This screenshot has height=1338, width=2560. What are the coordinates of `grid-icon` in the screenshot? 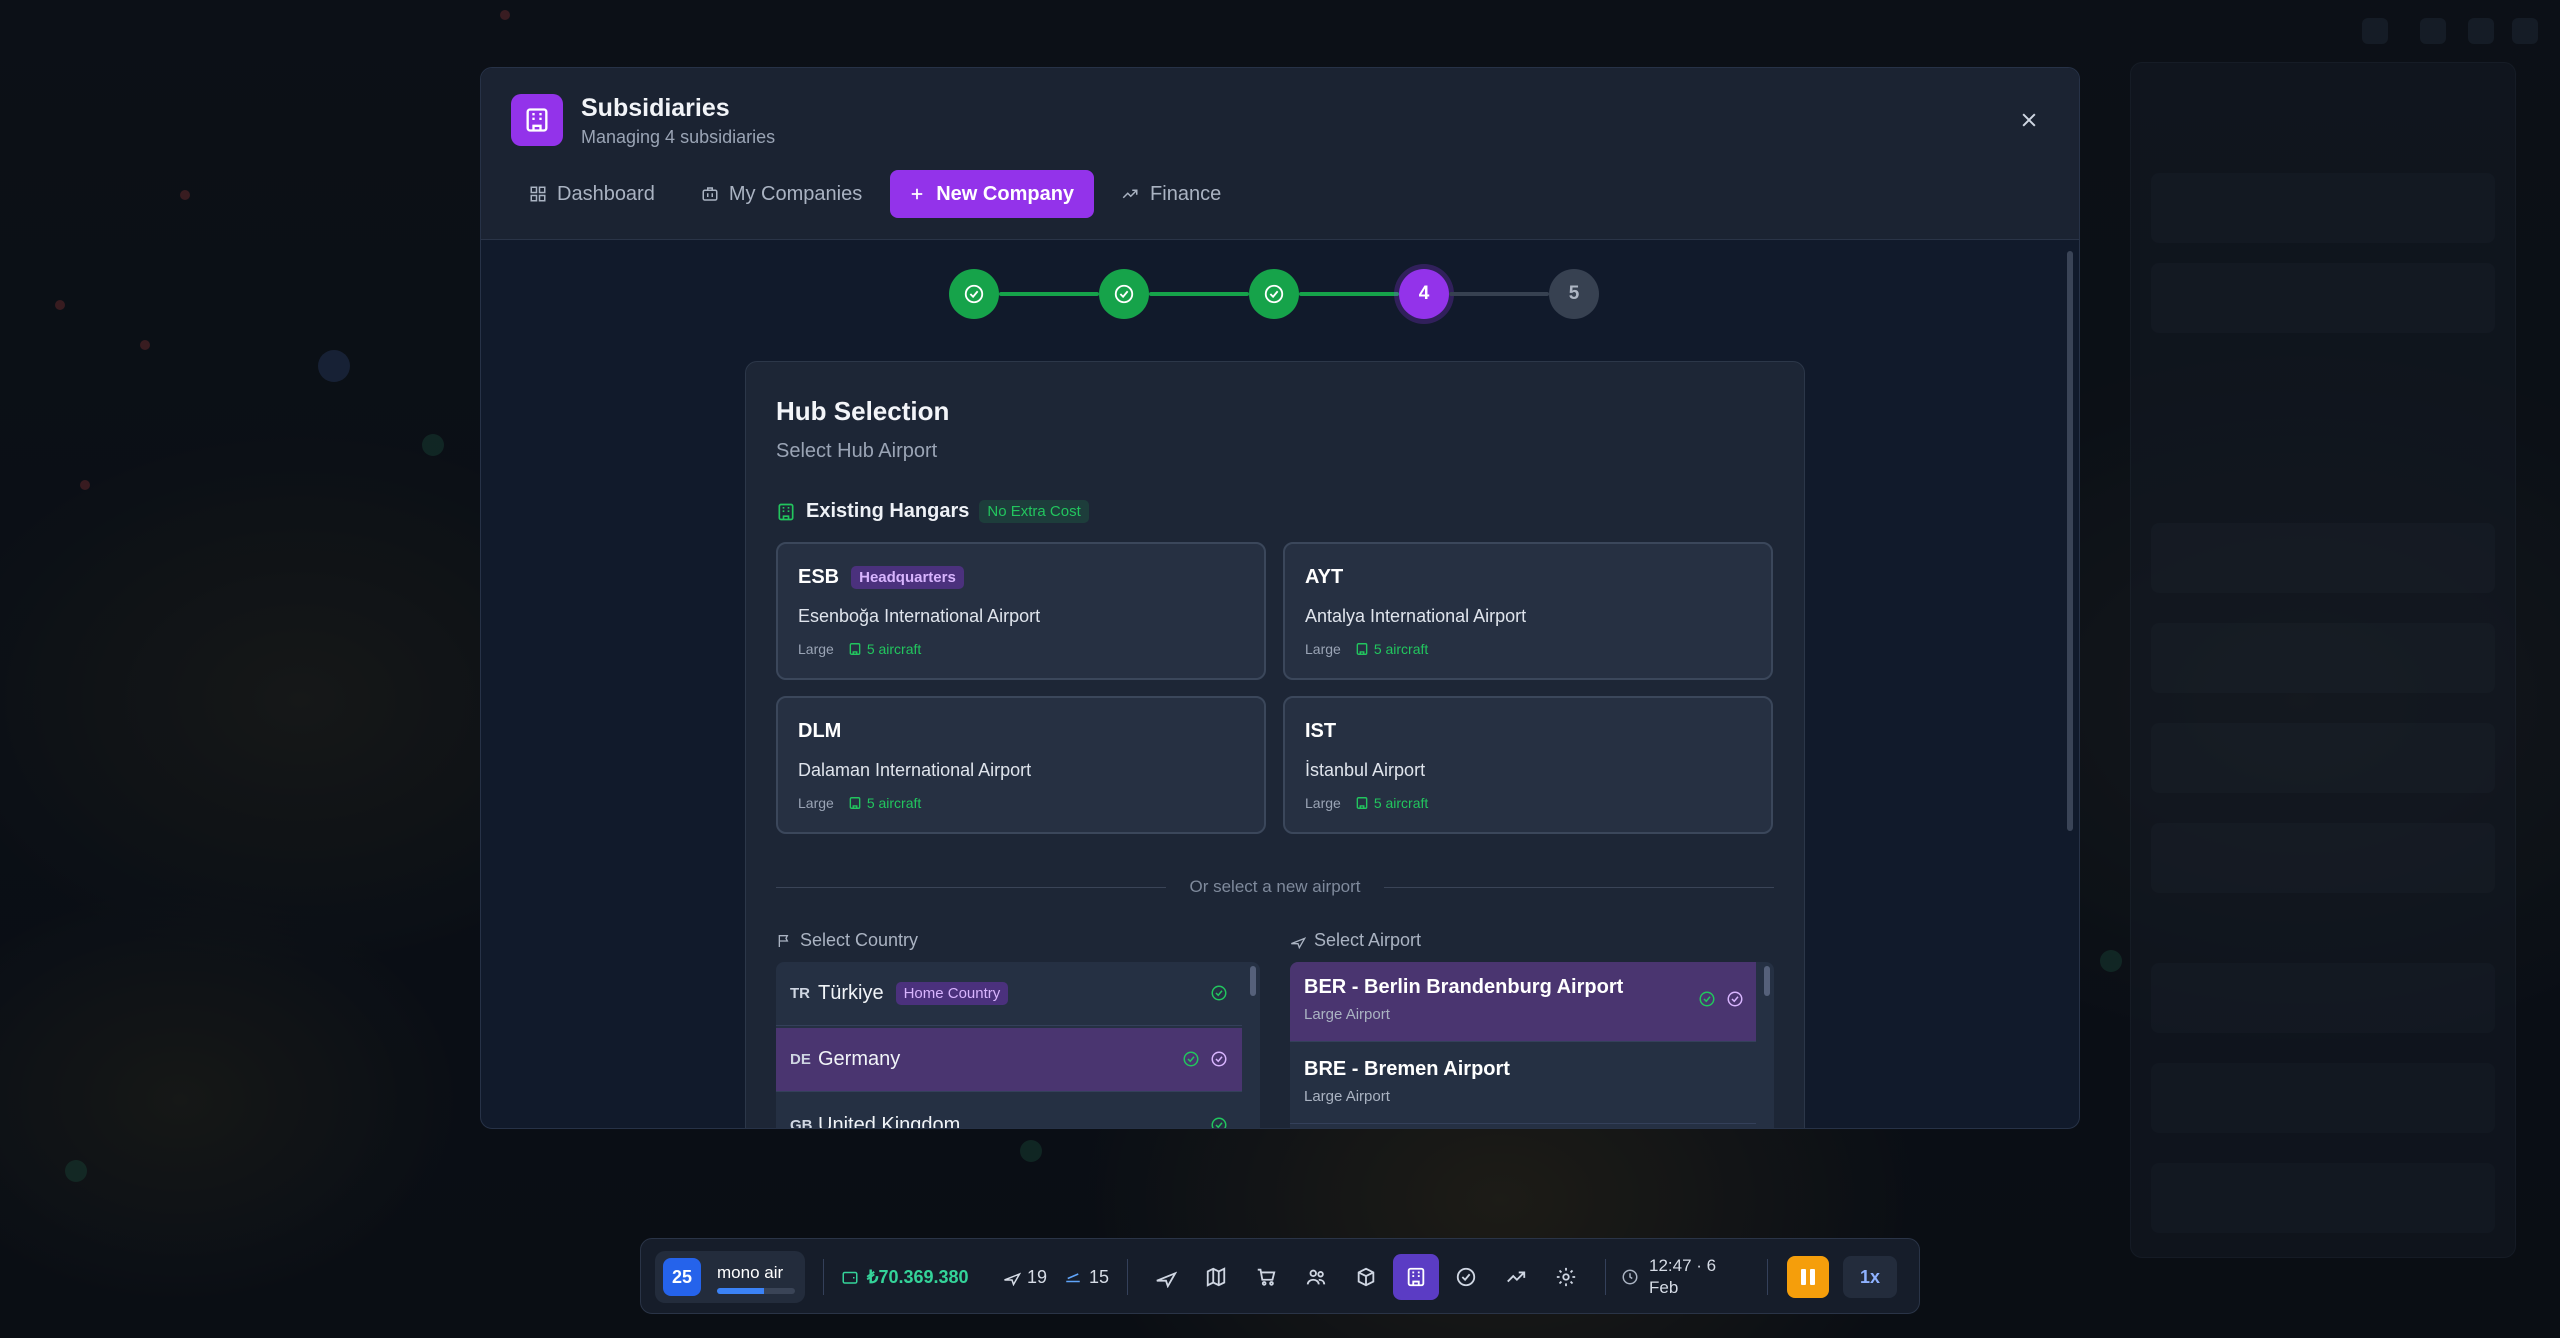 It's located at (538, 194).